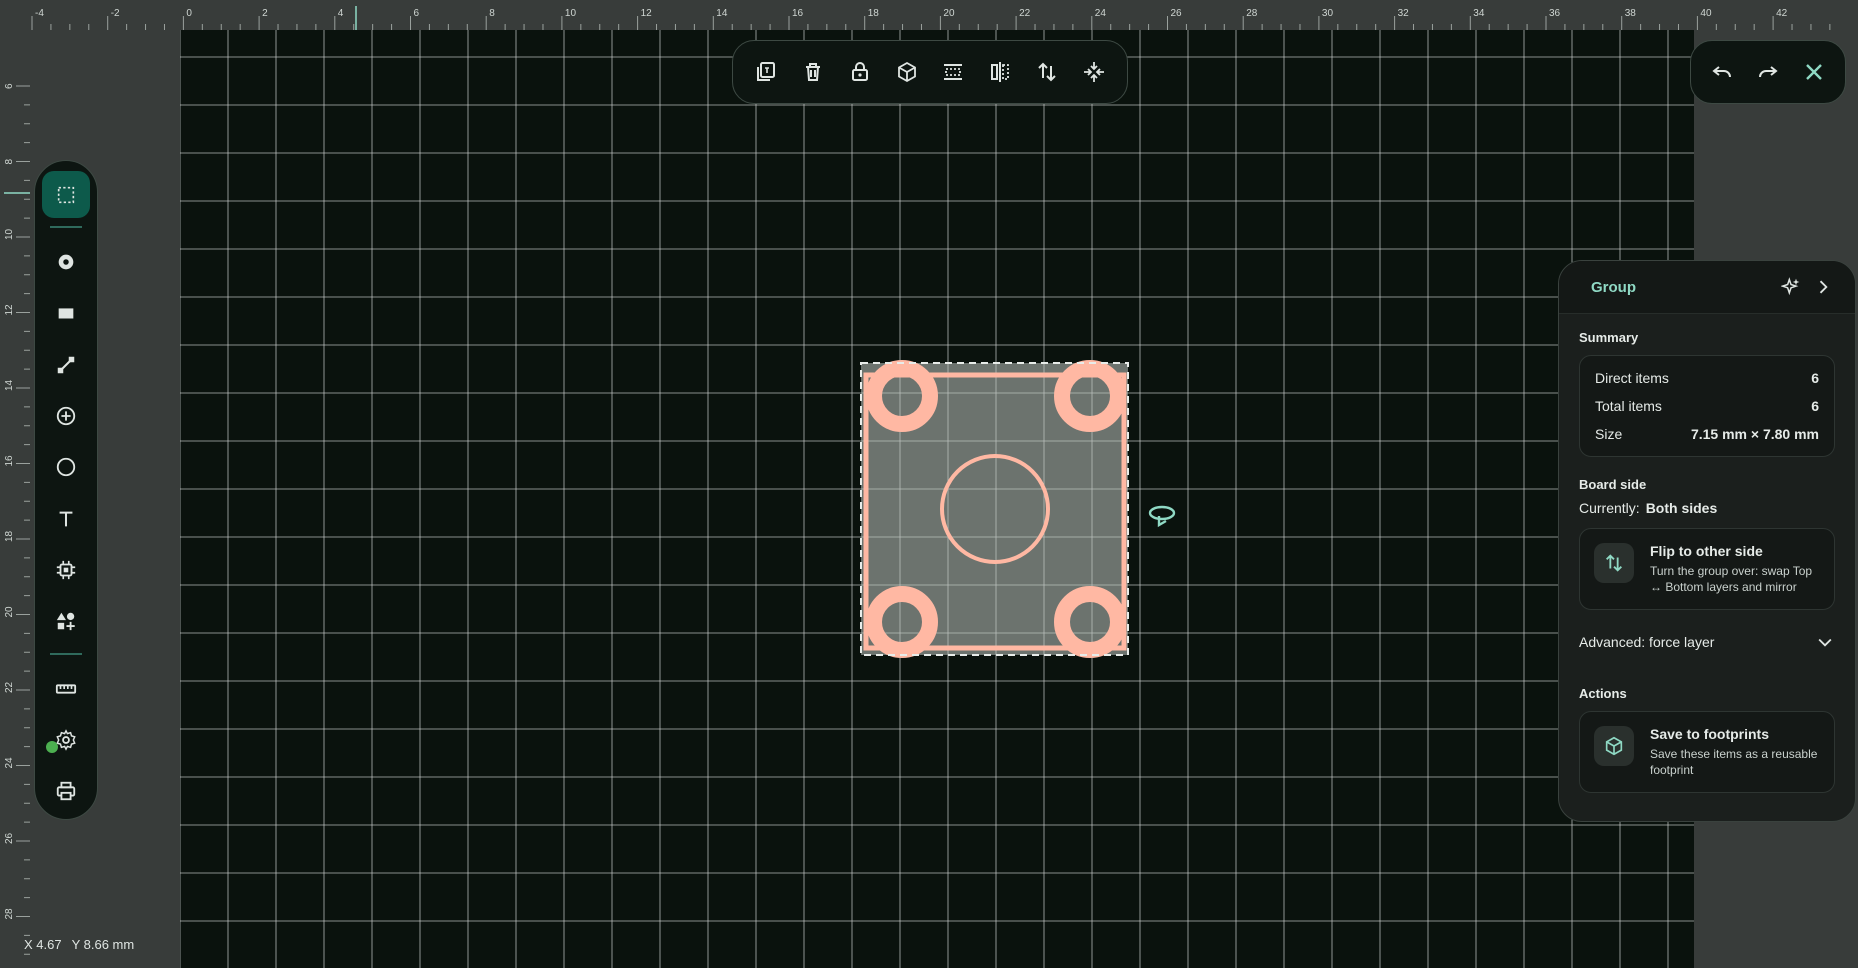  I want to click on selection-fill, so click(994, 509).